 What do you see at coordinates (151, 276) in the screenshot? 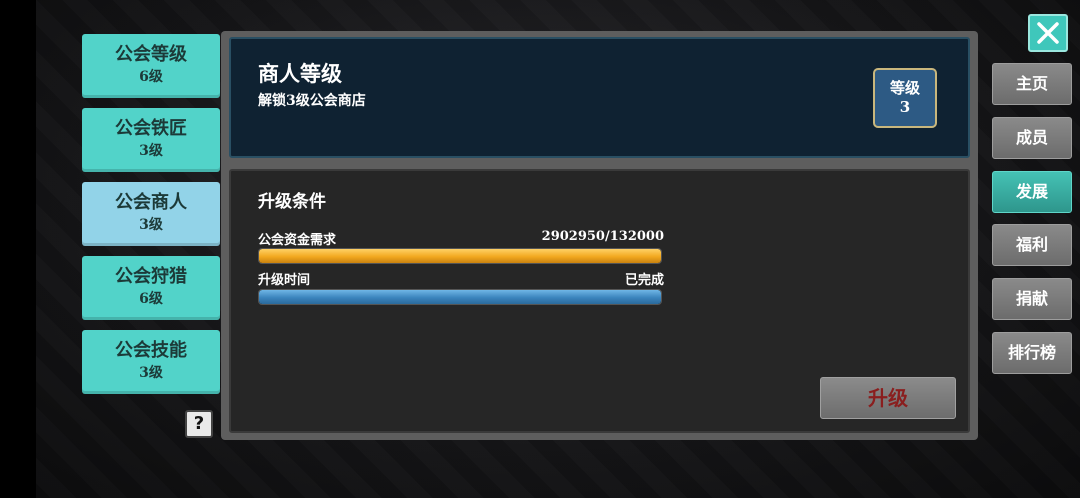
I see `left-tab-name: 公会狩猎` at bounding box center [151, 276].